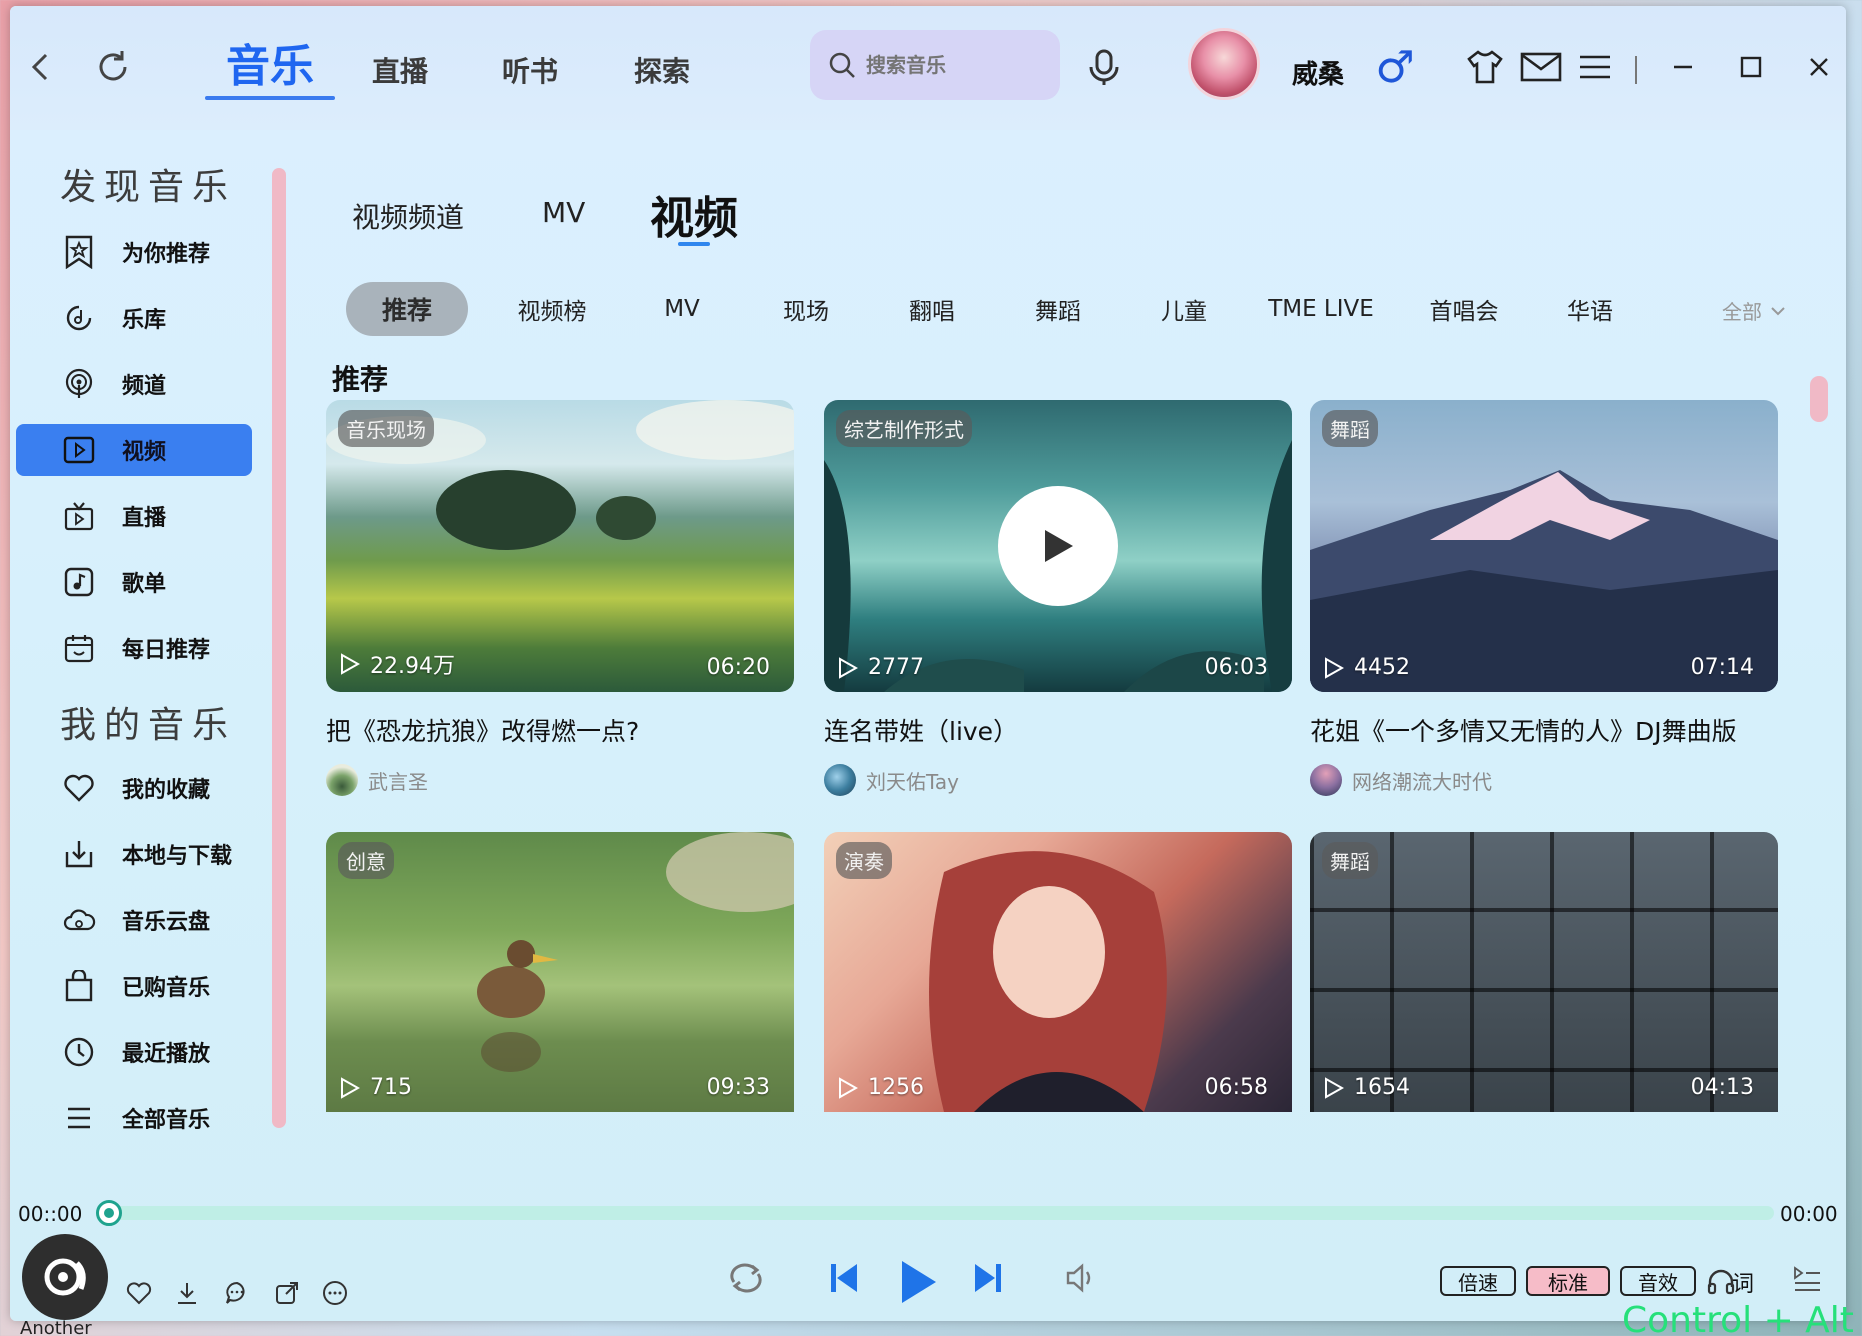 The height and width of the screenshot is (1336, 1862). I want to click on close-button, so click(1819, 67).